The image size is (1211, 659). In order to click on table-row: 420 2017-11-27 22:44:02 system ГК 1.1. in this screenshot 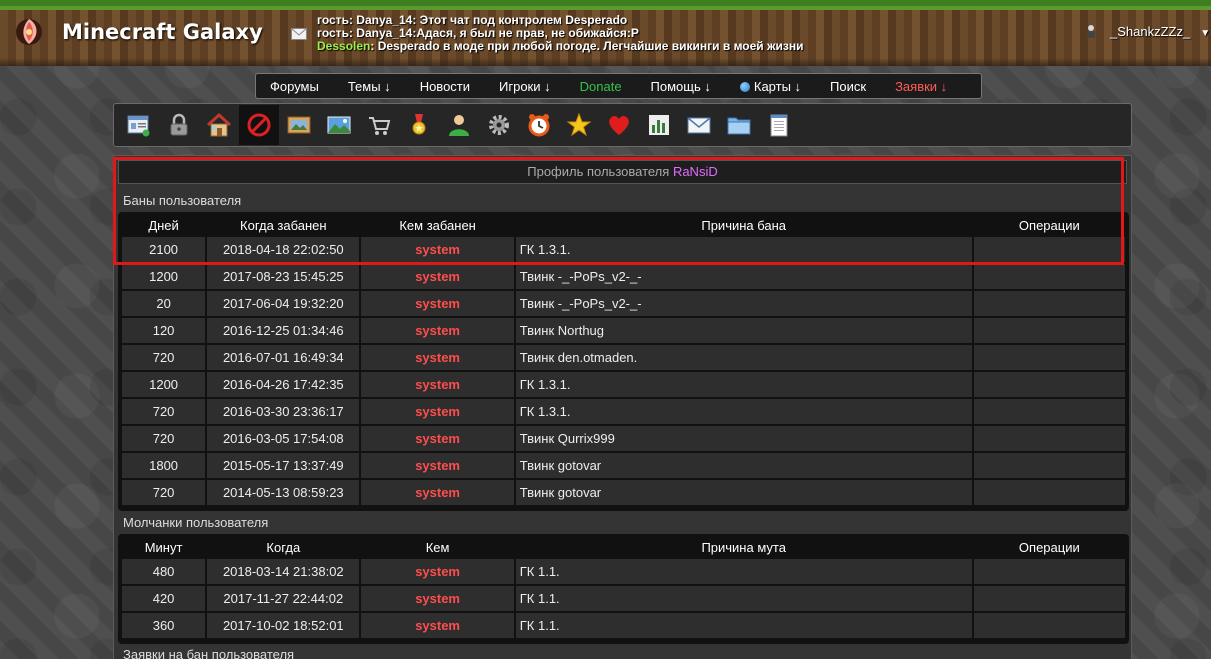, I will do `click(623, 598)`.